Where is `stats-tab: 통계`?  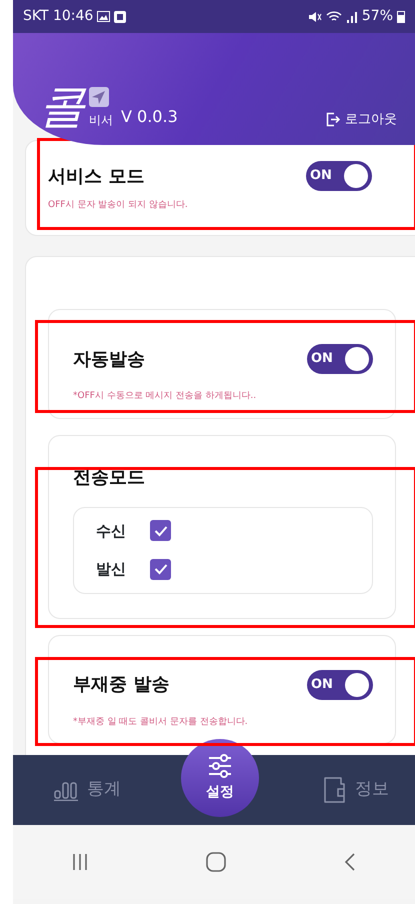 stats-tab: 통계 is located at coordinates (87, 790).